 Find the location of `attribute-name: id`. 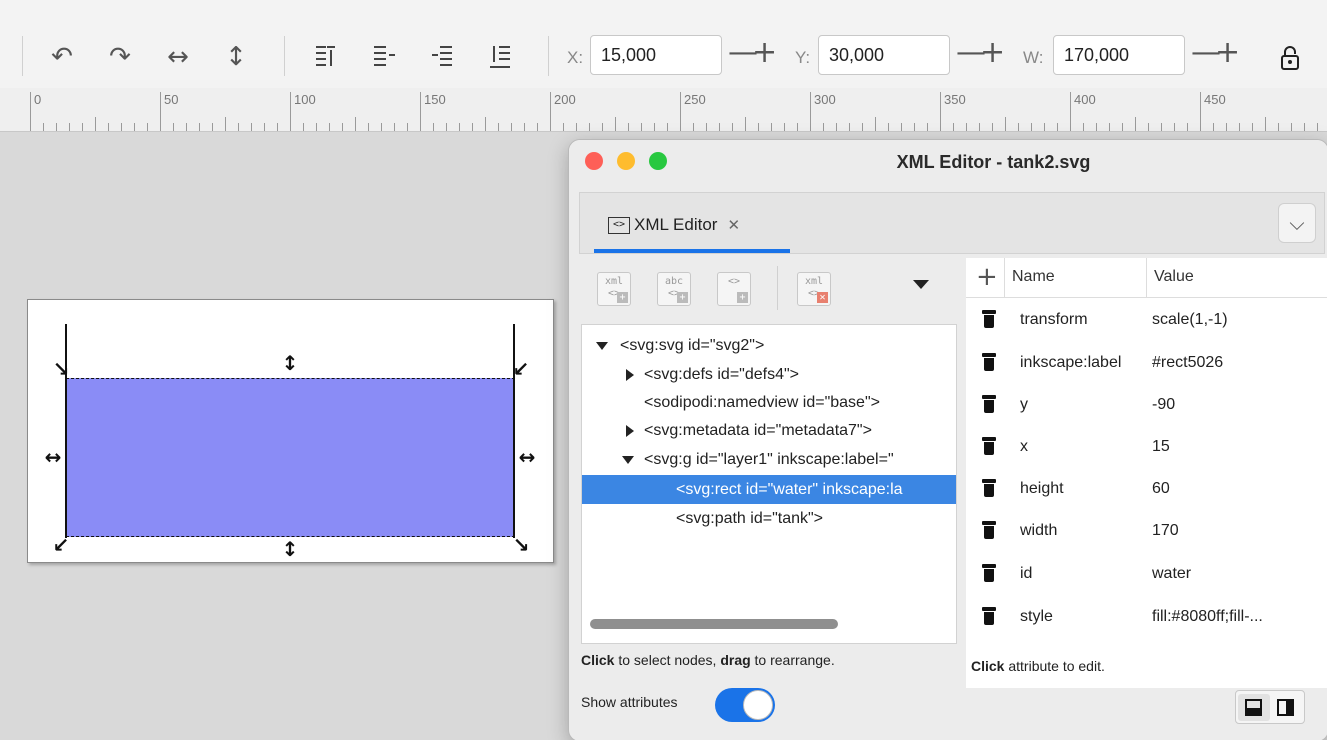

attribute-name: id is located at coordinates (1026, 574).